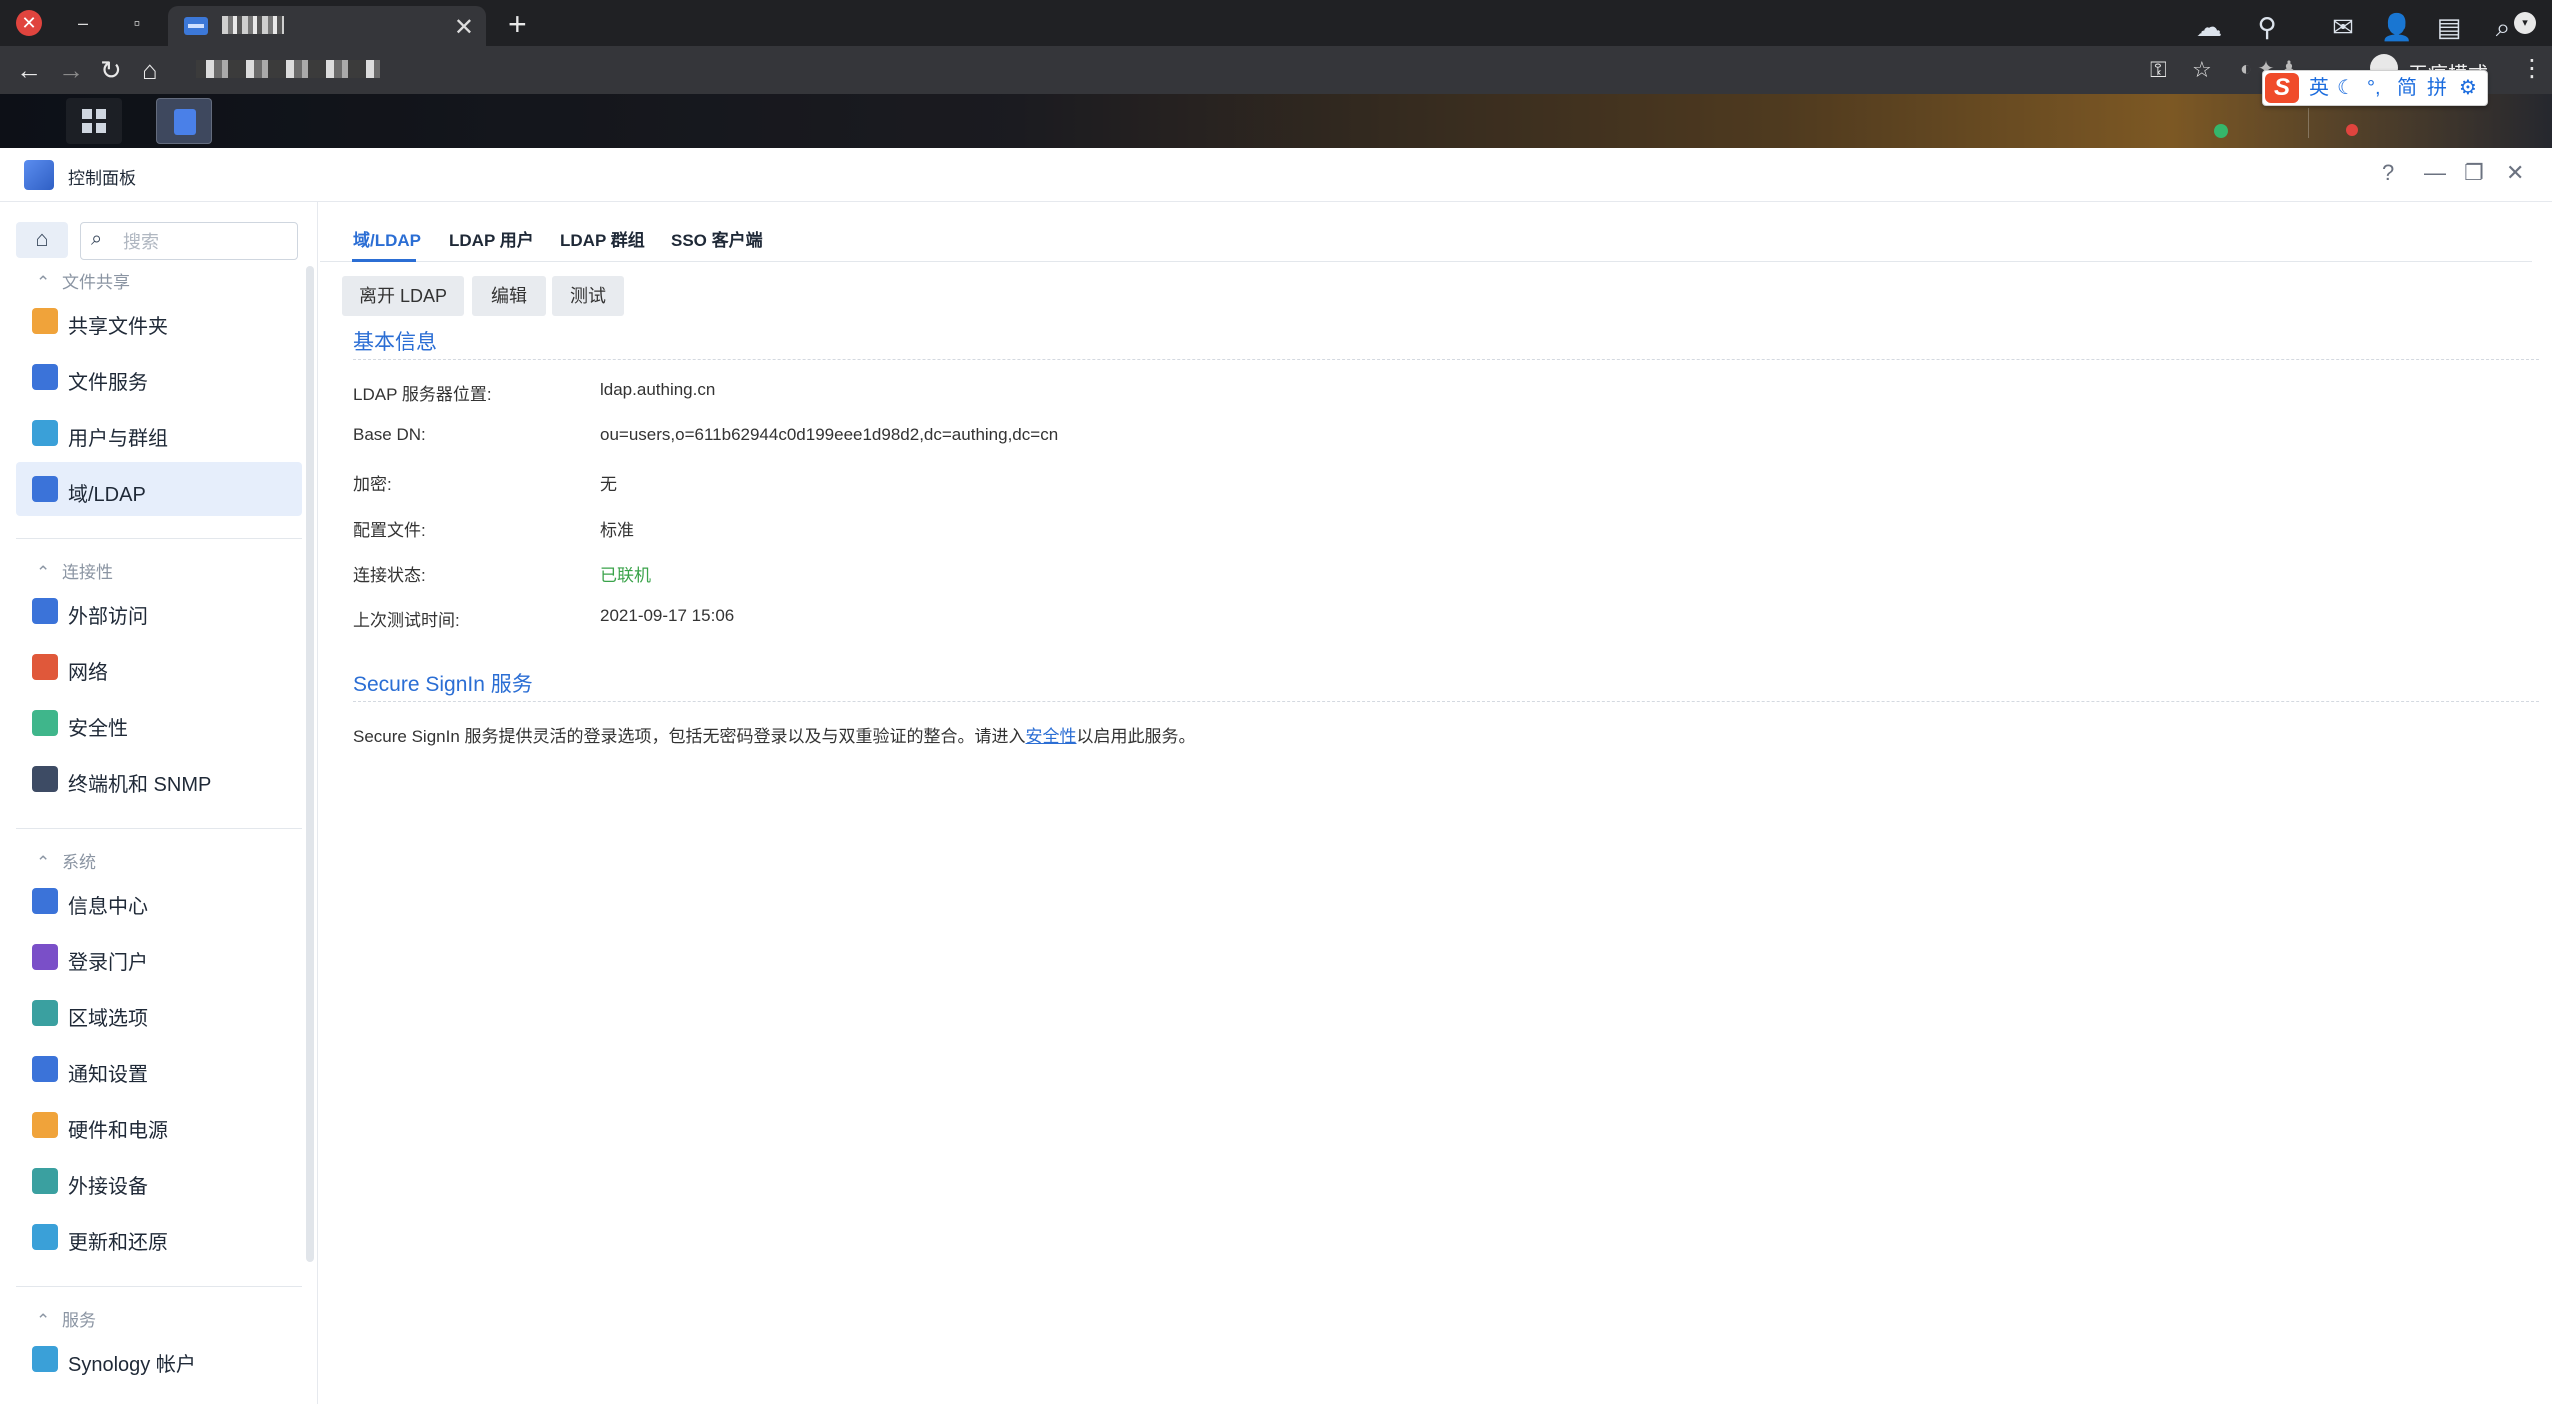 The image size is (2552, 1404). What do you see at coordinates (98, 729) in the screenshot?
I see `sidebar-item-label: 安全性` at bounding box center [98, 729].